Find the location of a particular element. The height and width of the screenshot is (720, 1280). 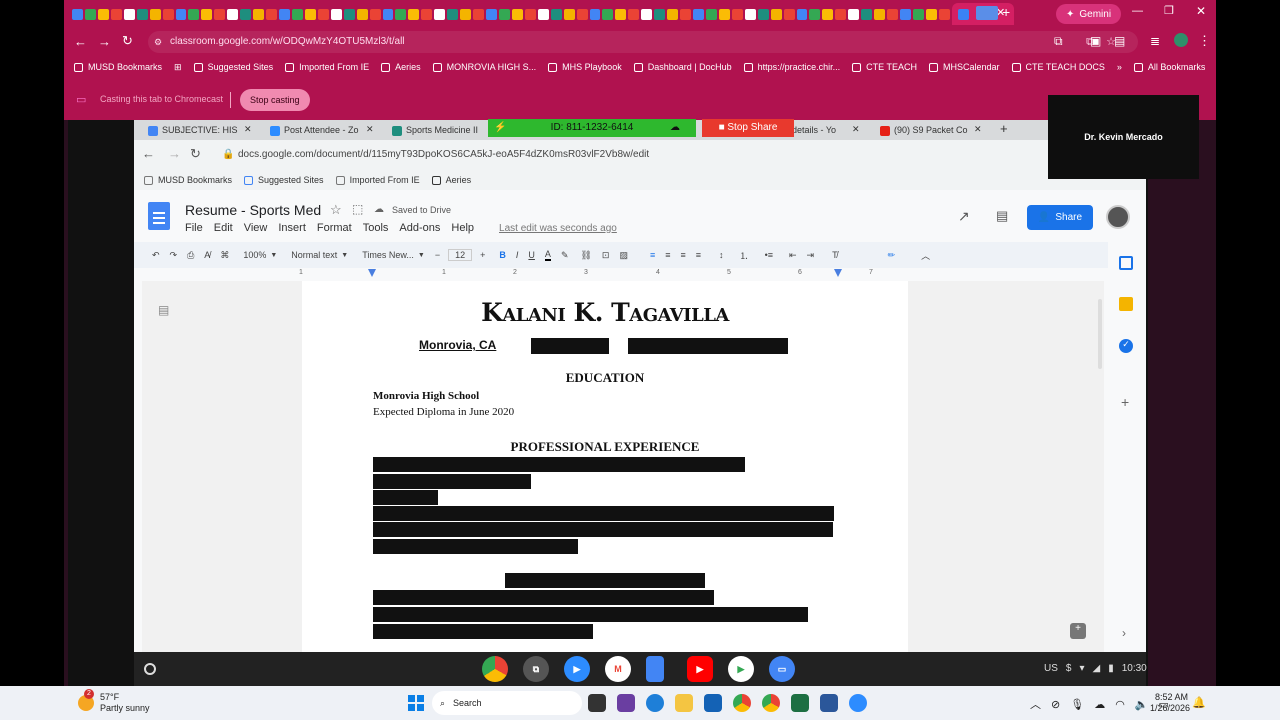

text-color-icon: A is located at coordinates (547, 255).